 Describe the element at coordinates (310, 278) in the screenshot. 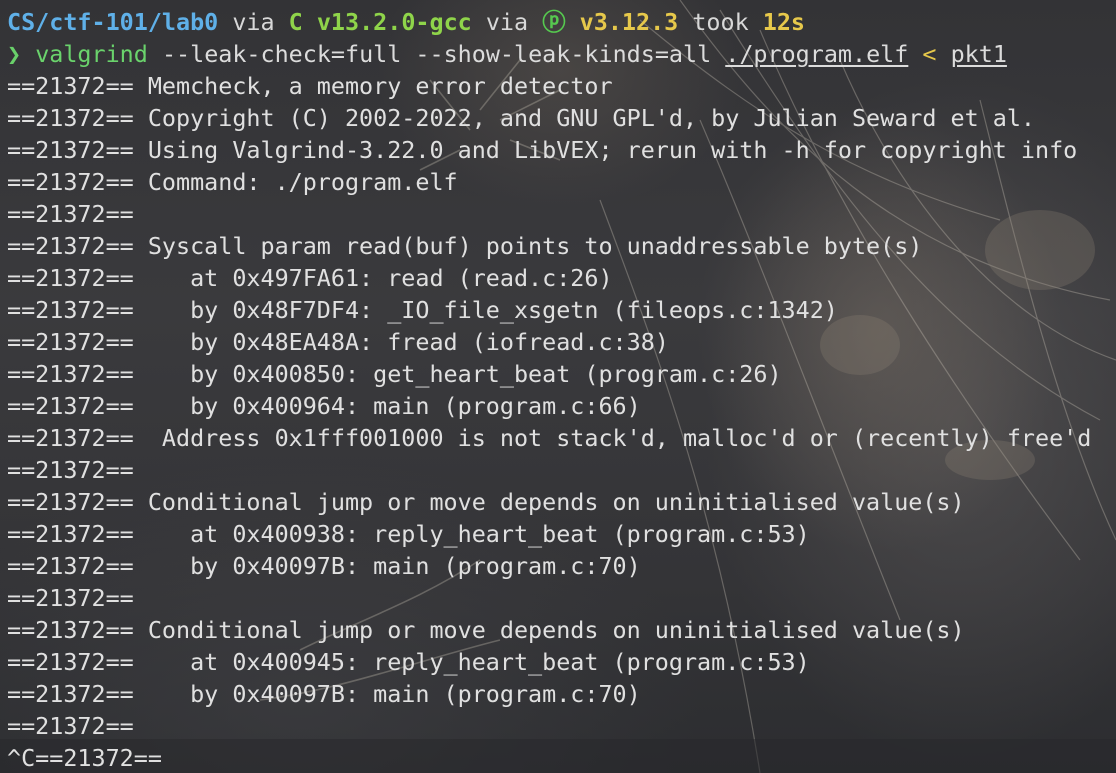

I see `output-line: ==21372== at 0x497FA61: read (read.c:26)` at that location.